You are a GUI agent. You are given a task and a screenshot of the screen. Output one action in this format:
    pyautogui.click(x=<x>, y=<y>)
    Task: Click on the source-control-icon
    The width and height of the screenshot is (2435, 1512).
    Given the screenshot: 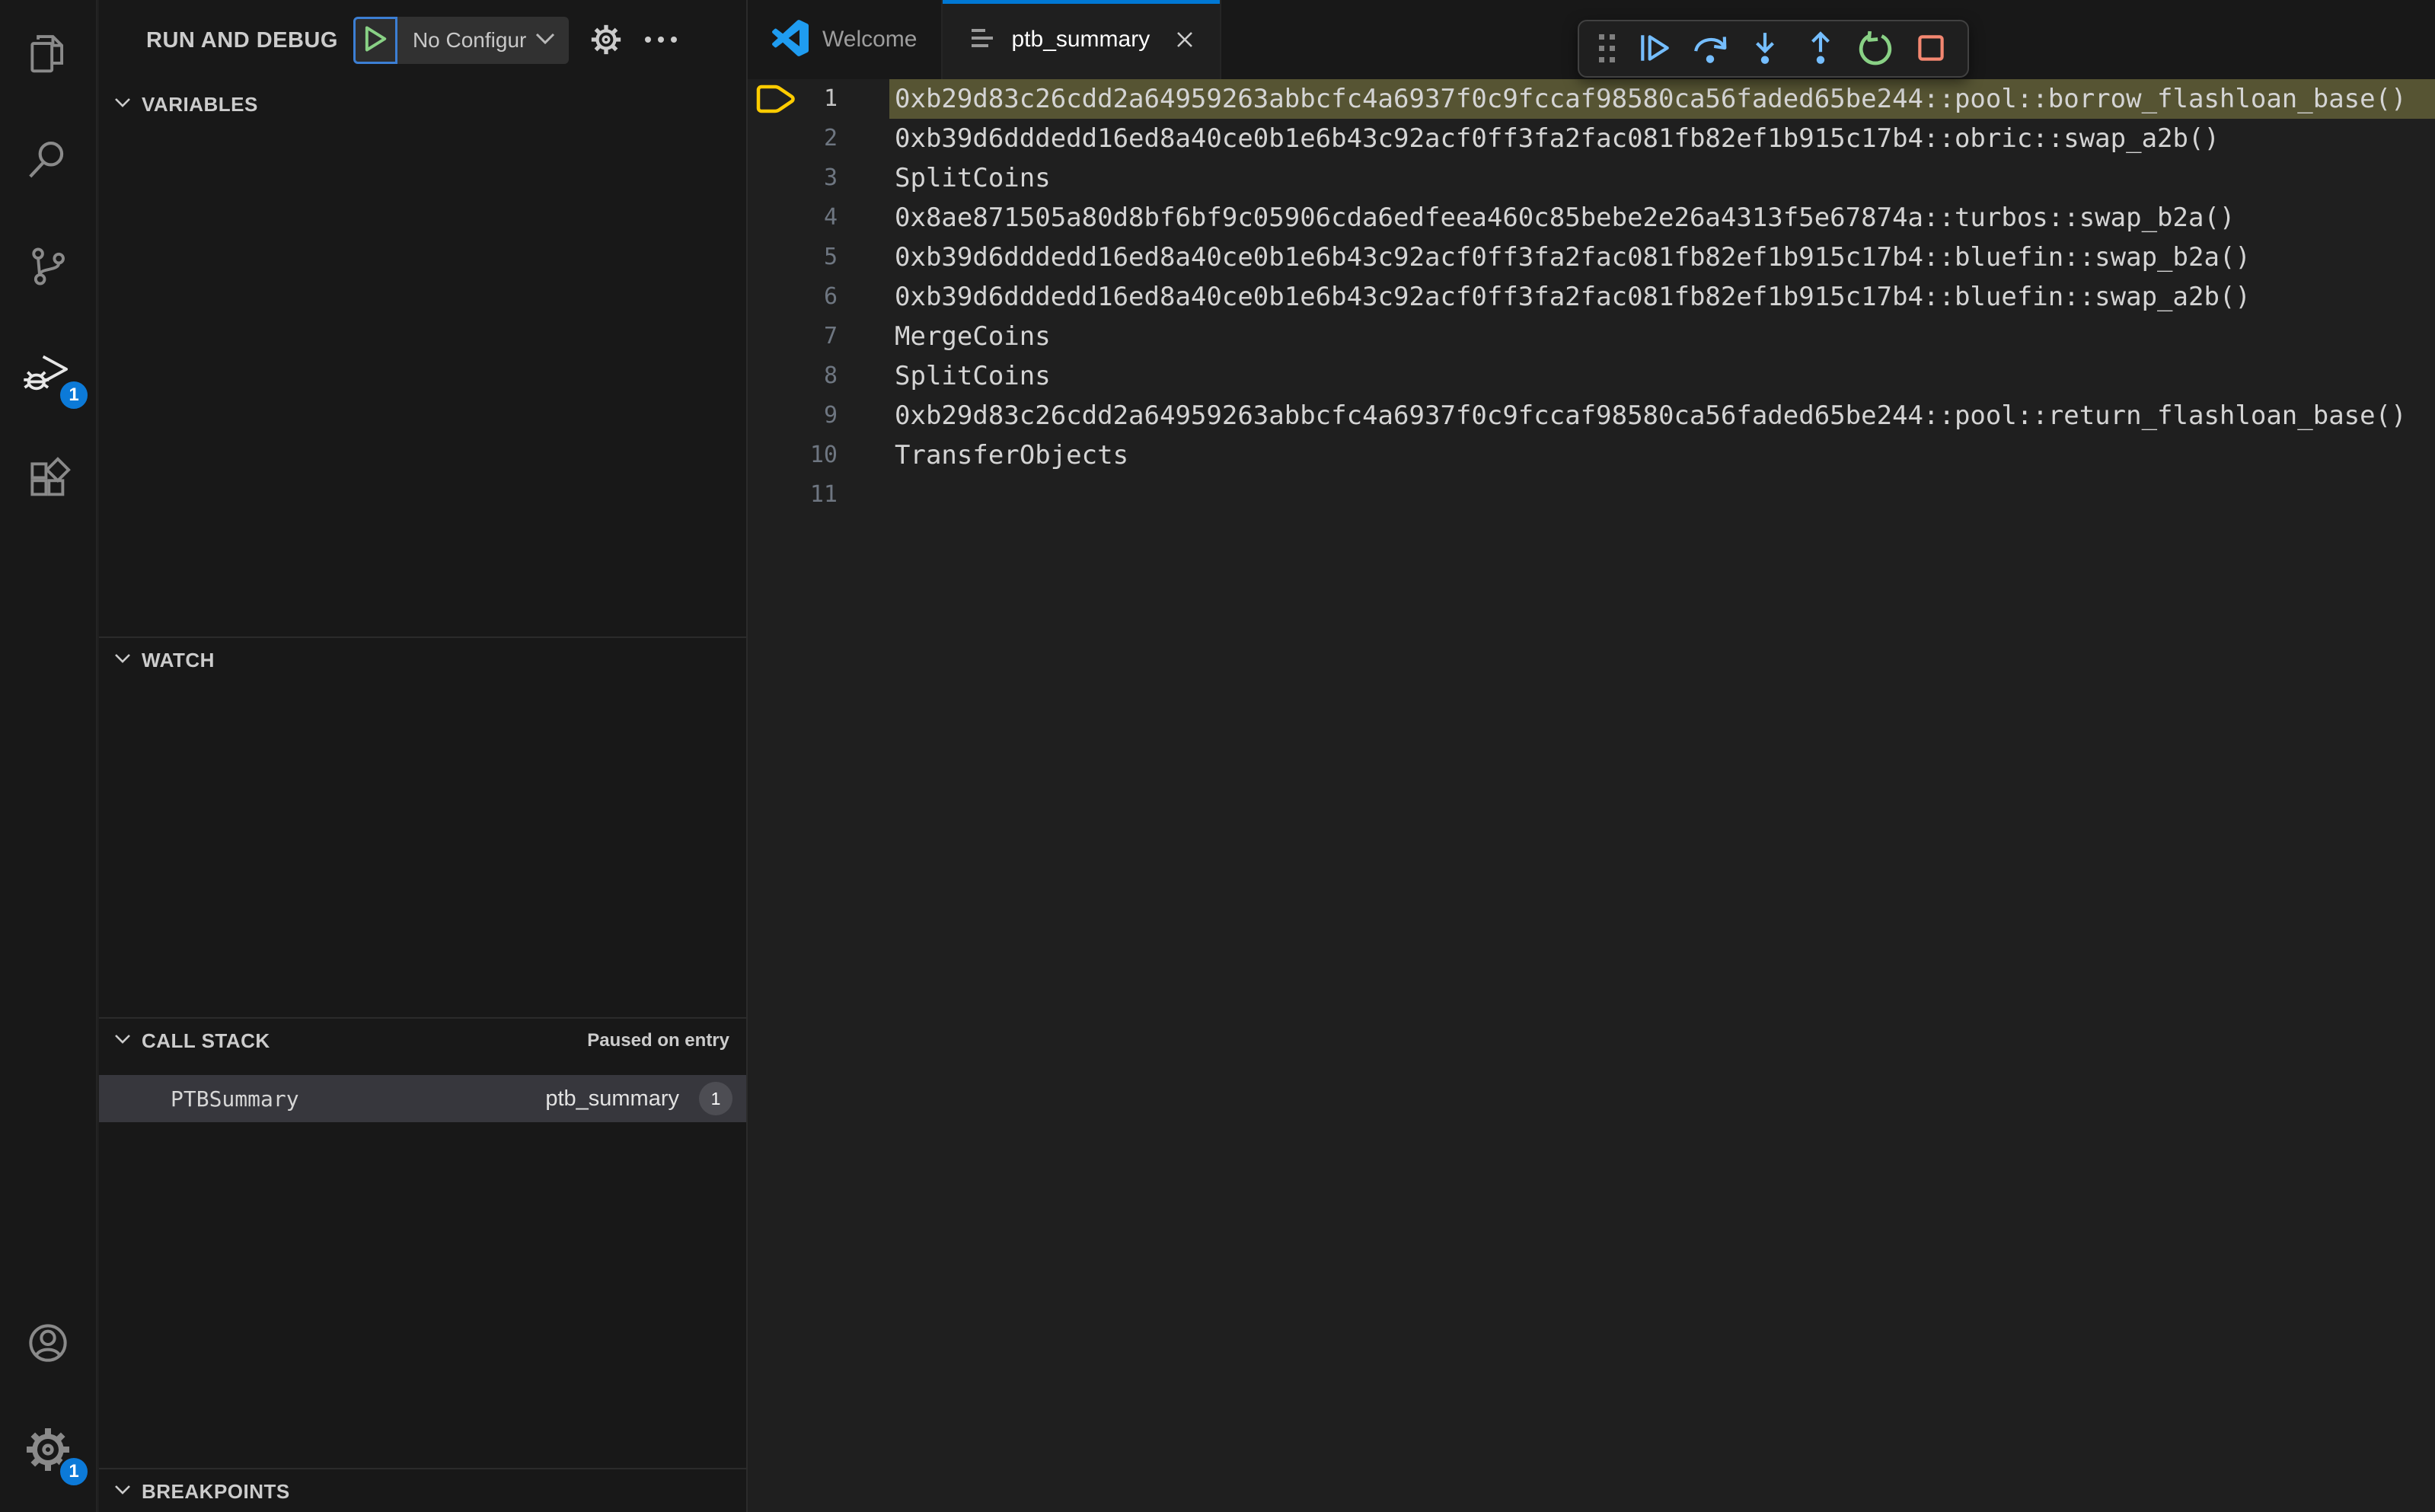 What is the action you would take?
    pyautogui.click(x=48, y=266)
    